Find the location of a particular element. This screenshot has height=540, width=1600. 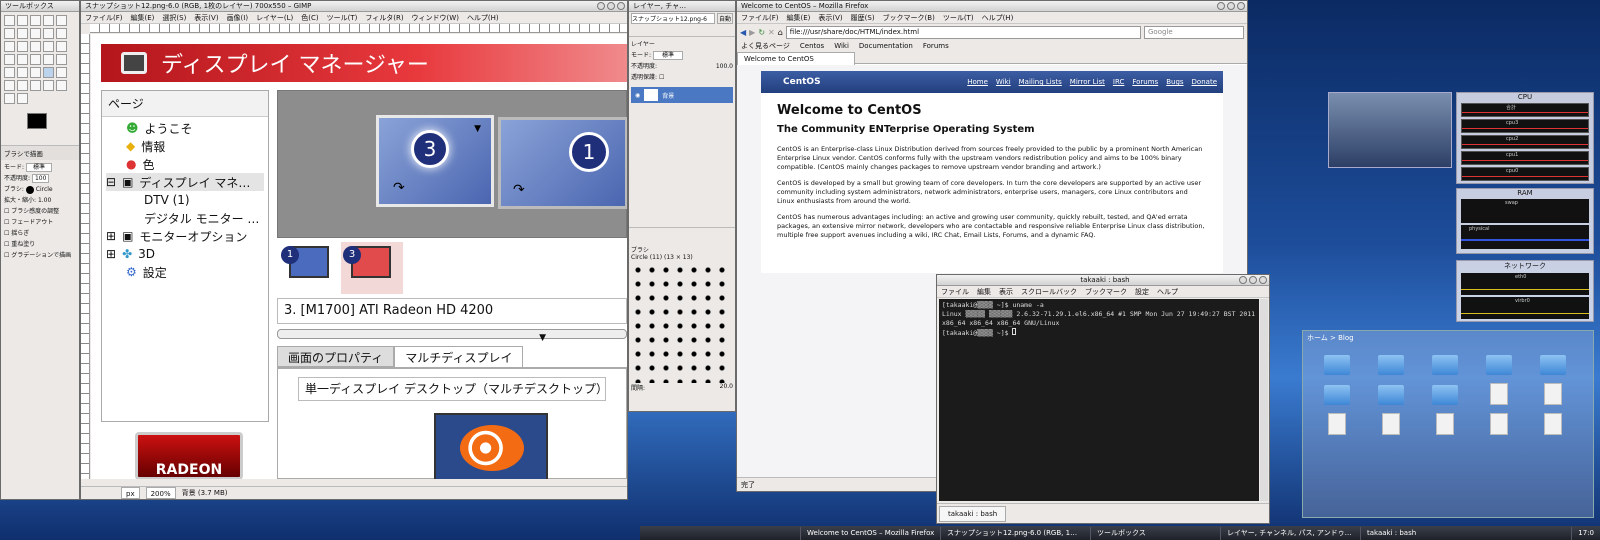

bookmark-forums: Forums is located at coordinates (936, 46).